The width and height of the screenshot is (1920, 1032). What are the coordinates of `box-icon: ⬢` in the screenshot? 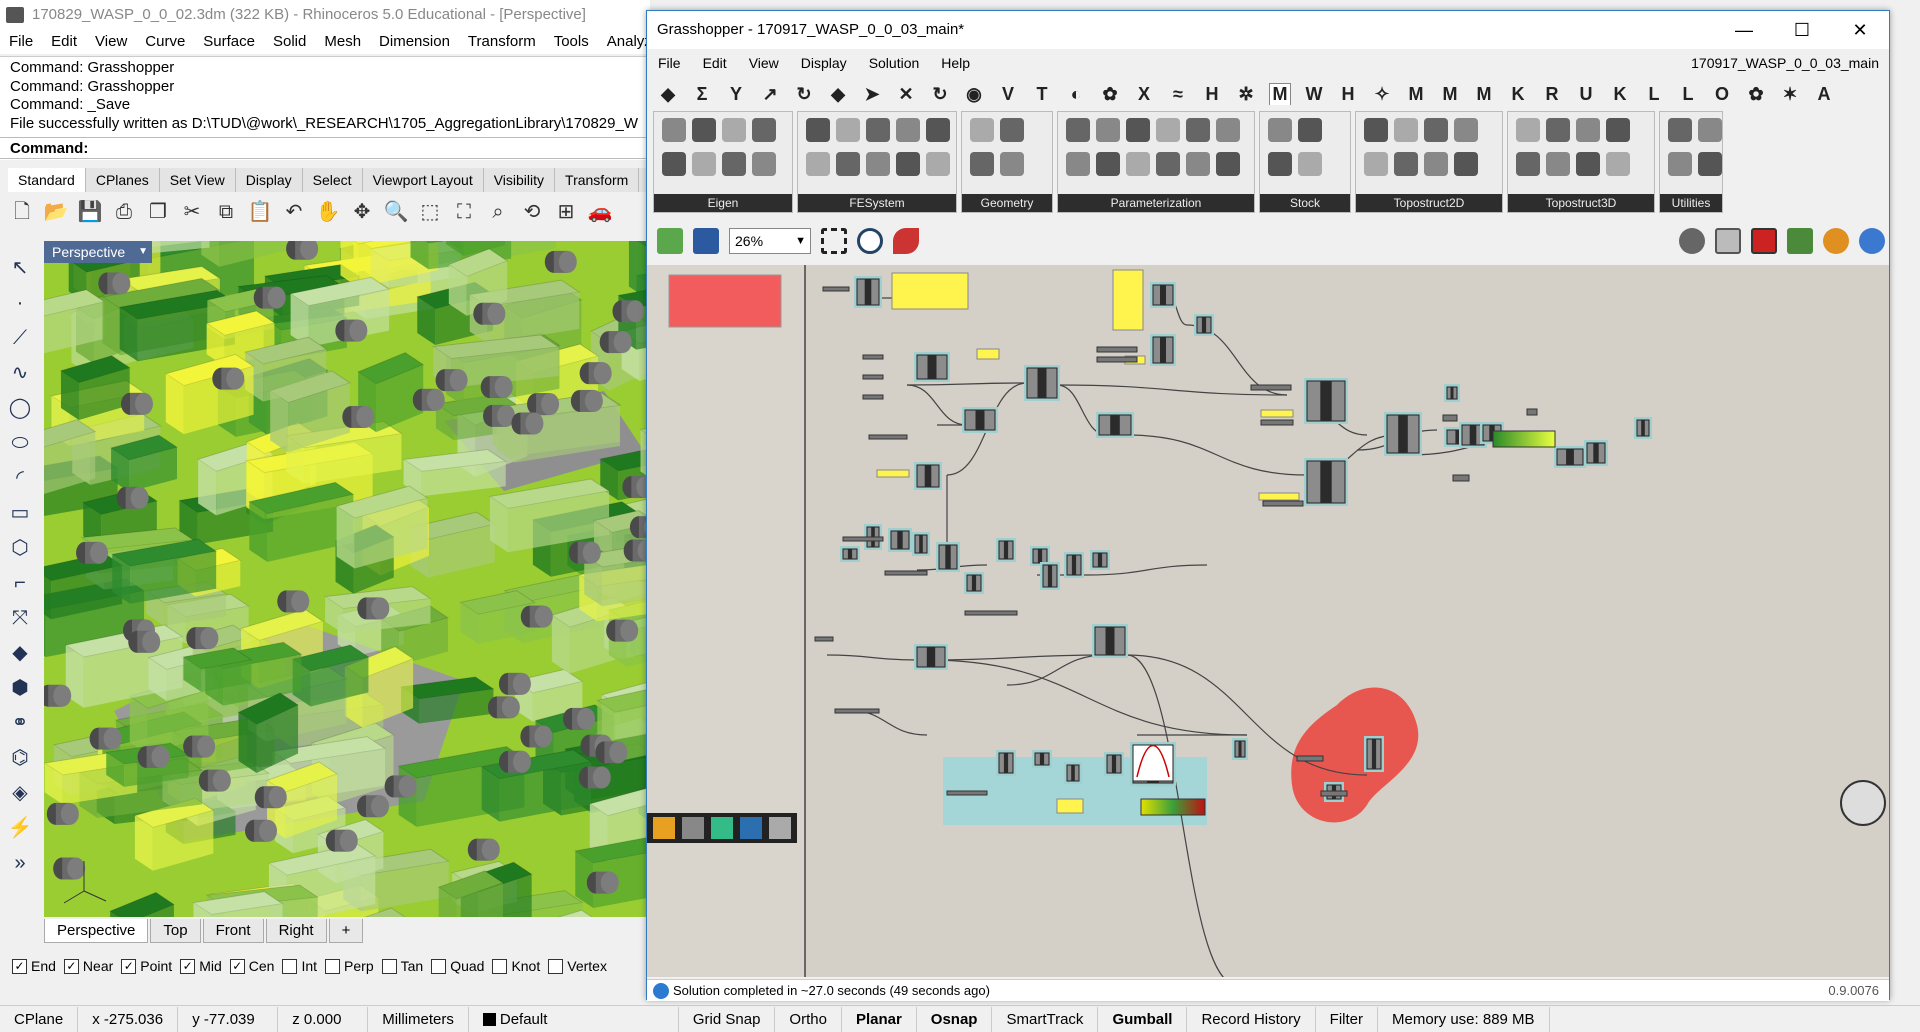 It's located at (20, 688).